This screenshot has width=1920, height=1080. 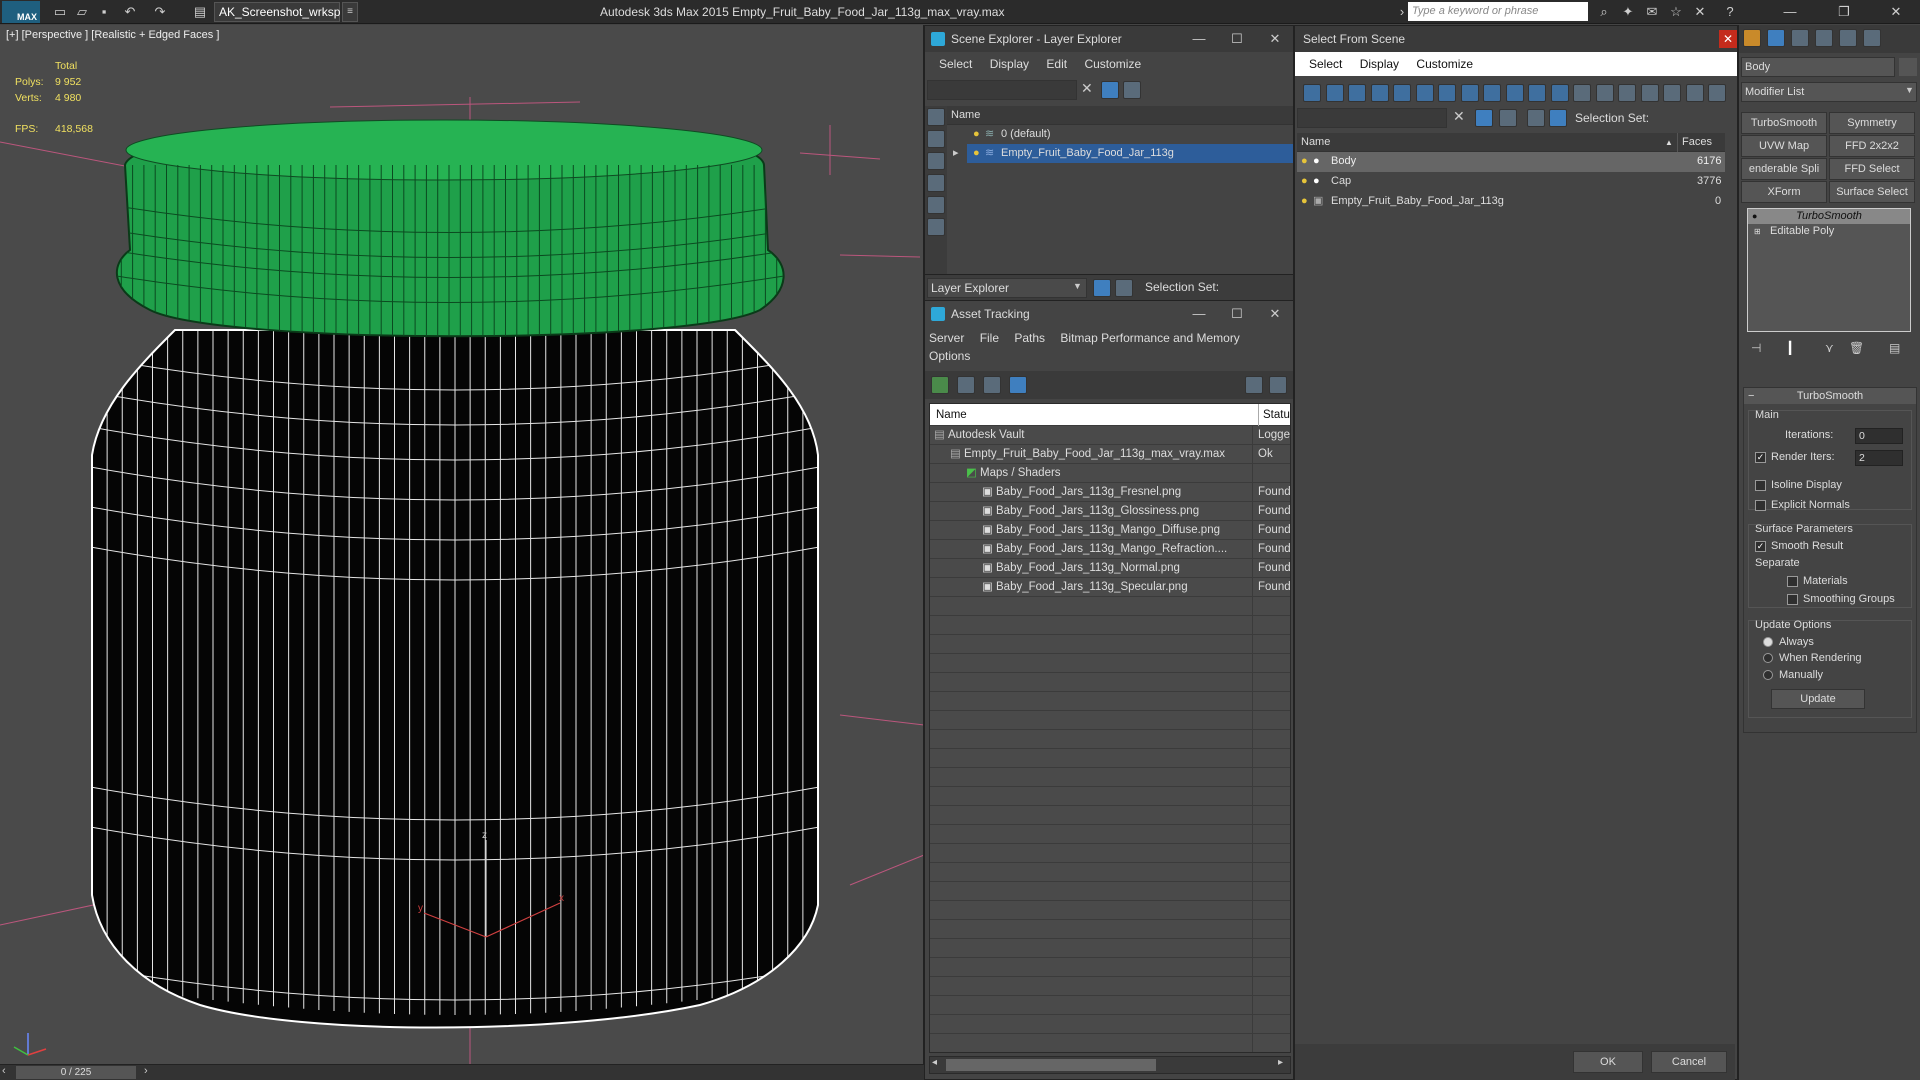 What do you see at coordinates (350, 12) in the screenshot?
I see `workspace-menu-button: ≡` at bounding box center [350, 12].